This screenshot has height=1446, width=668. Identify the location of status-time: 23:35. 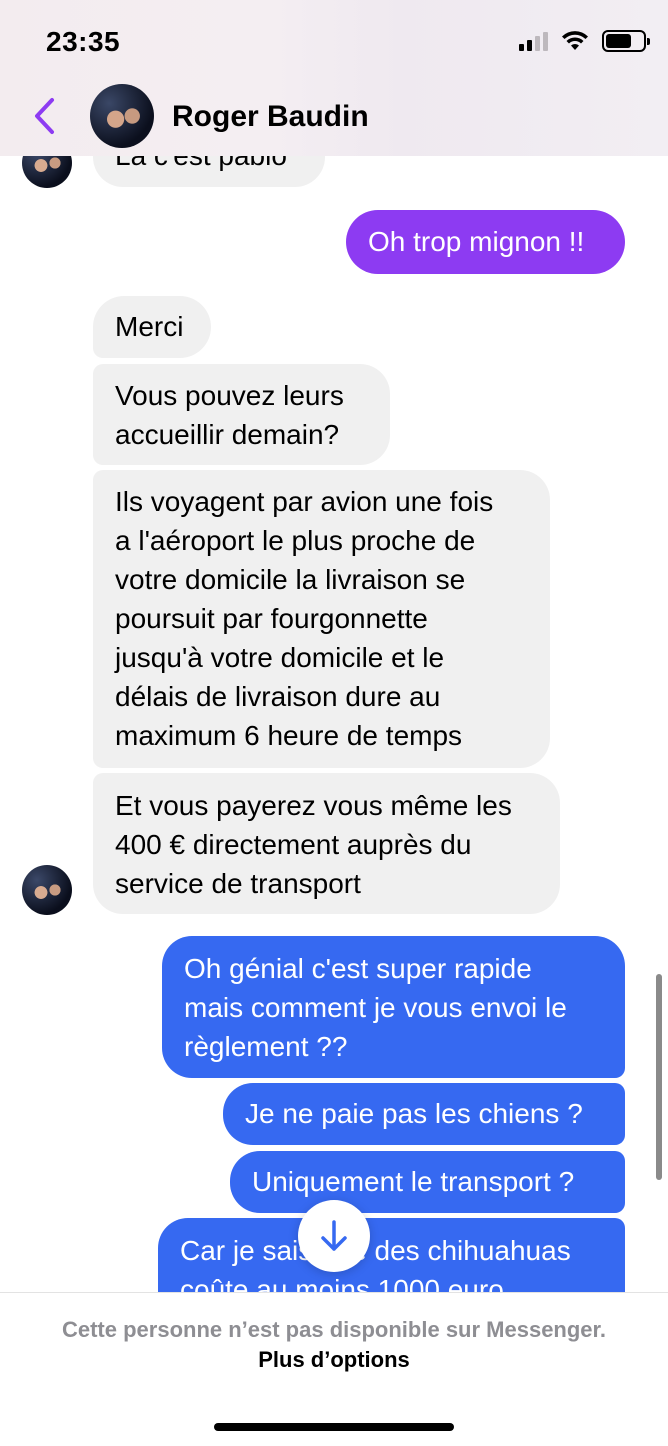
(83, 41).